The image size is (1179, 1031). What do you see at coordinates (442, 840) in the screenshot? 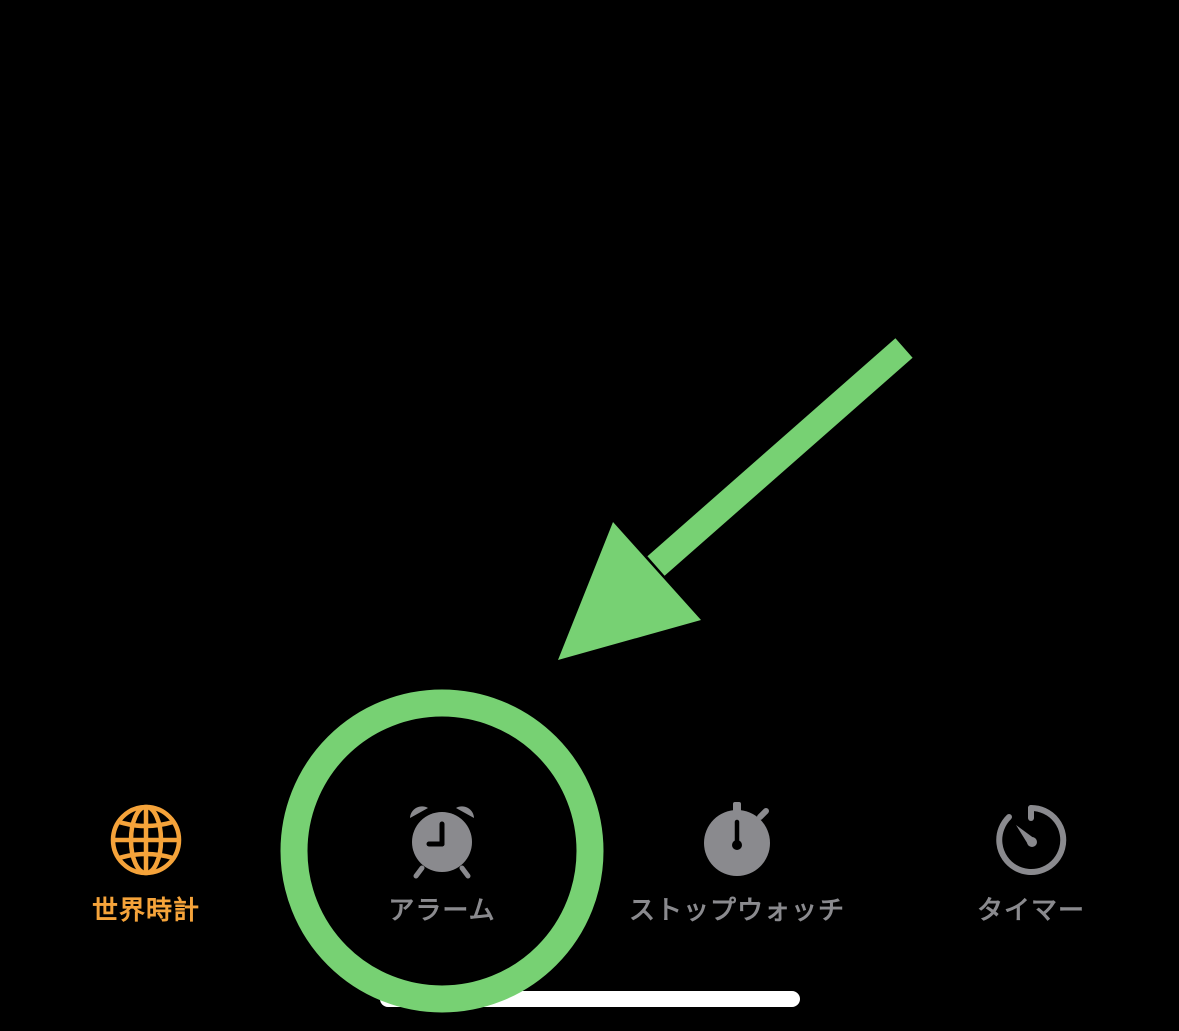
I see `alarm-clock-icon` at bounding box center [442, 840].